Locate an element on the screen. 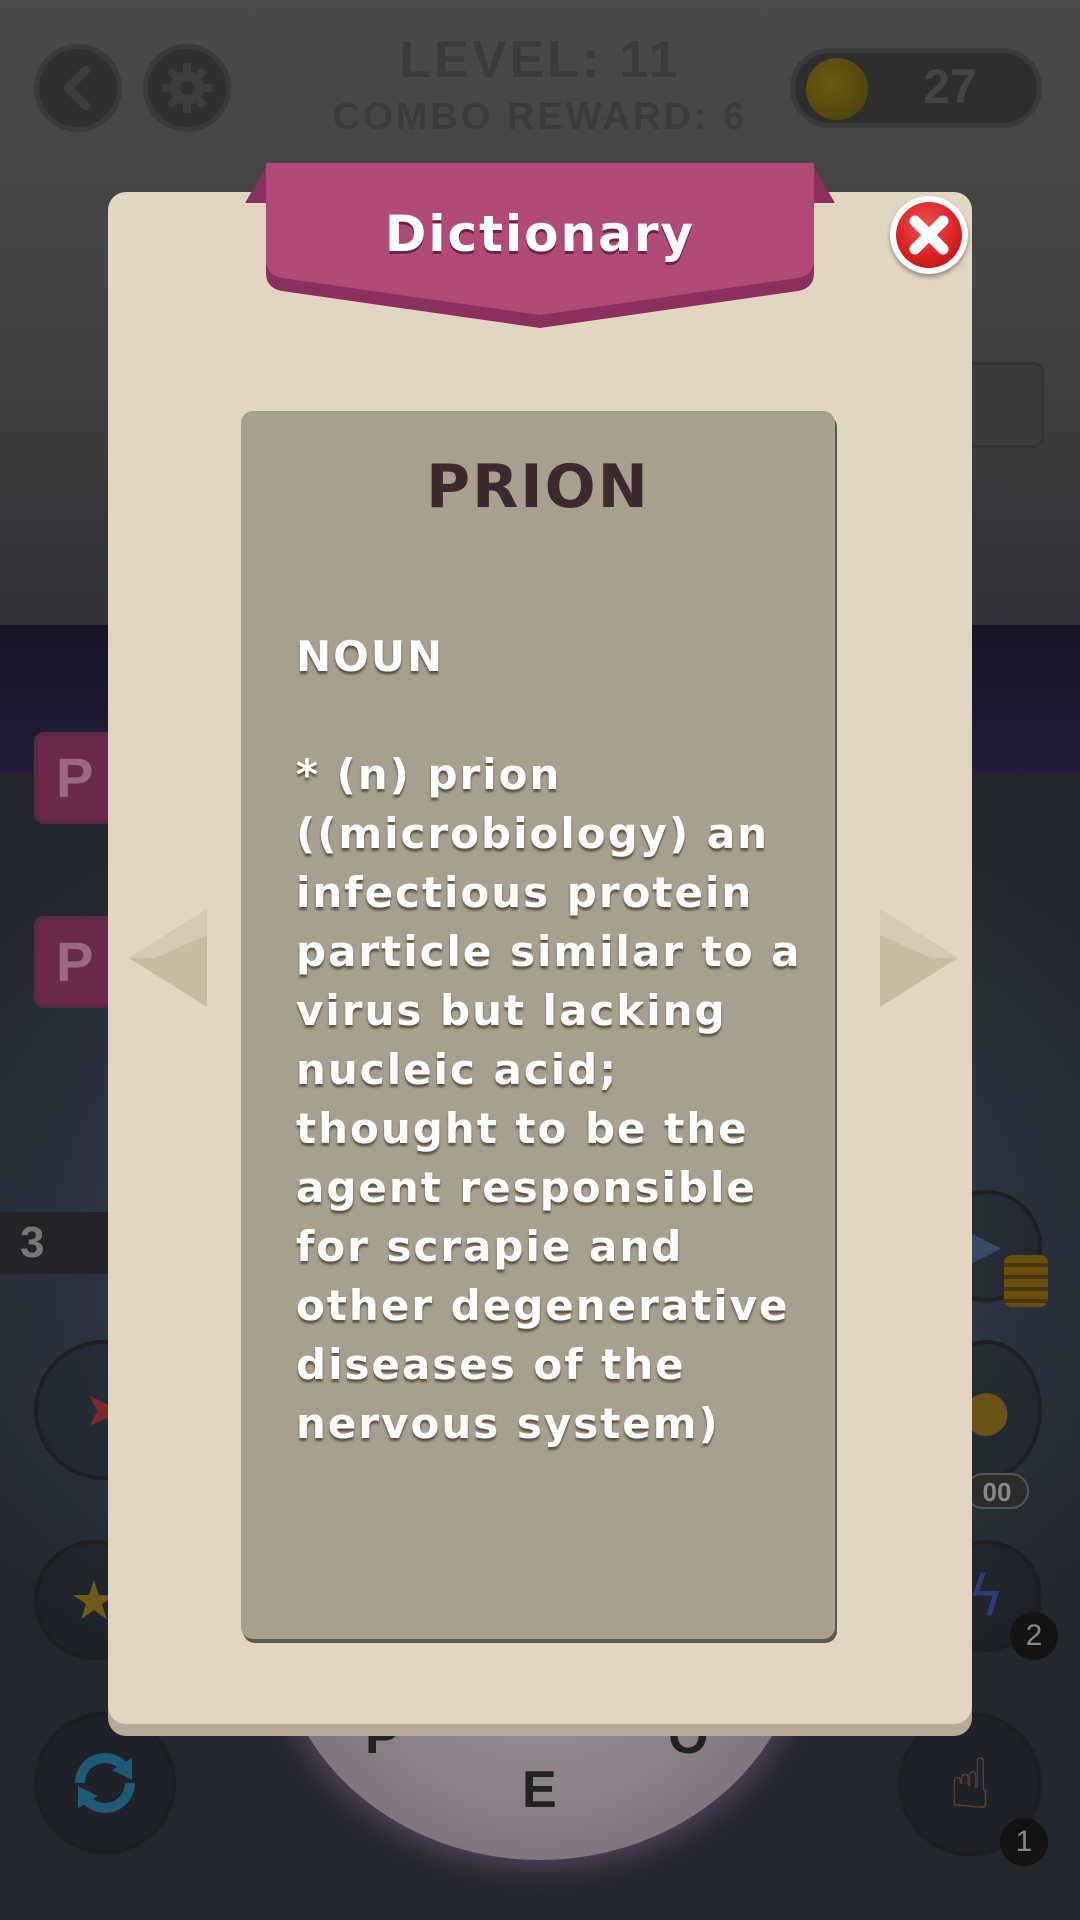 This screenshot has width=1080, height=1920. close-icon is located at coordinates (929, 235).